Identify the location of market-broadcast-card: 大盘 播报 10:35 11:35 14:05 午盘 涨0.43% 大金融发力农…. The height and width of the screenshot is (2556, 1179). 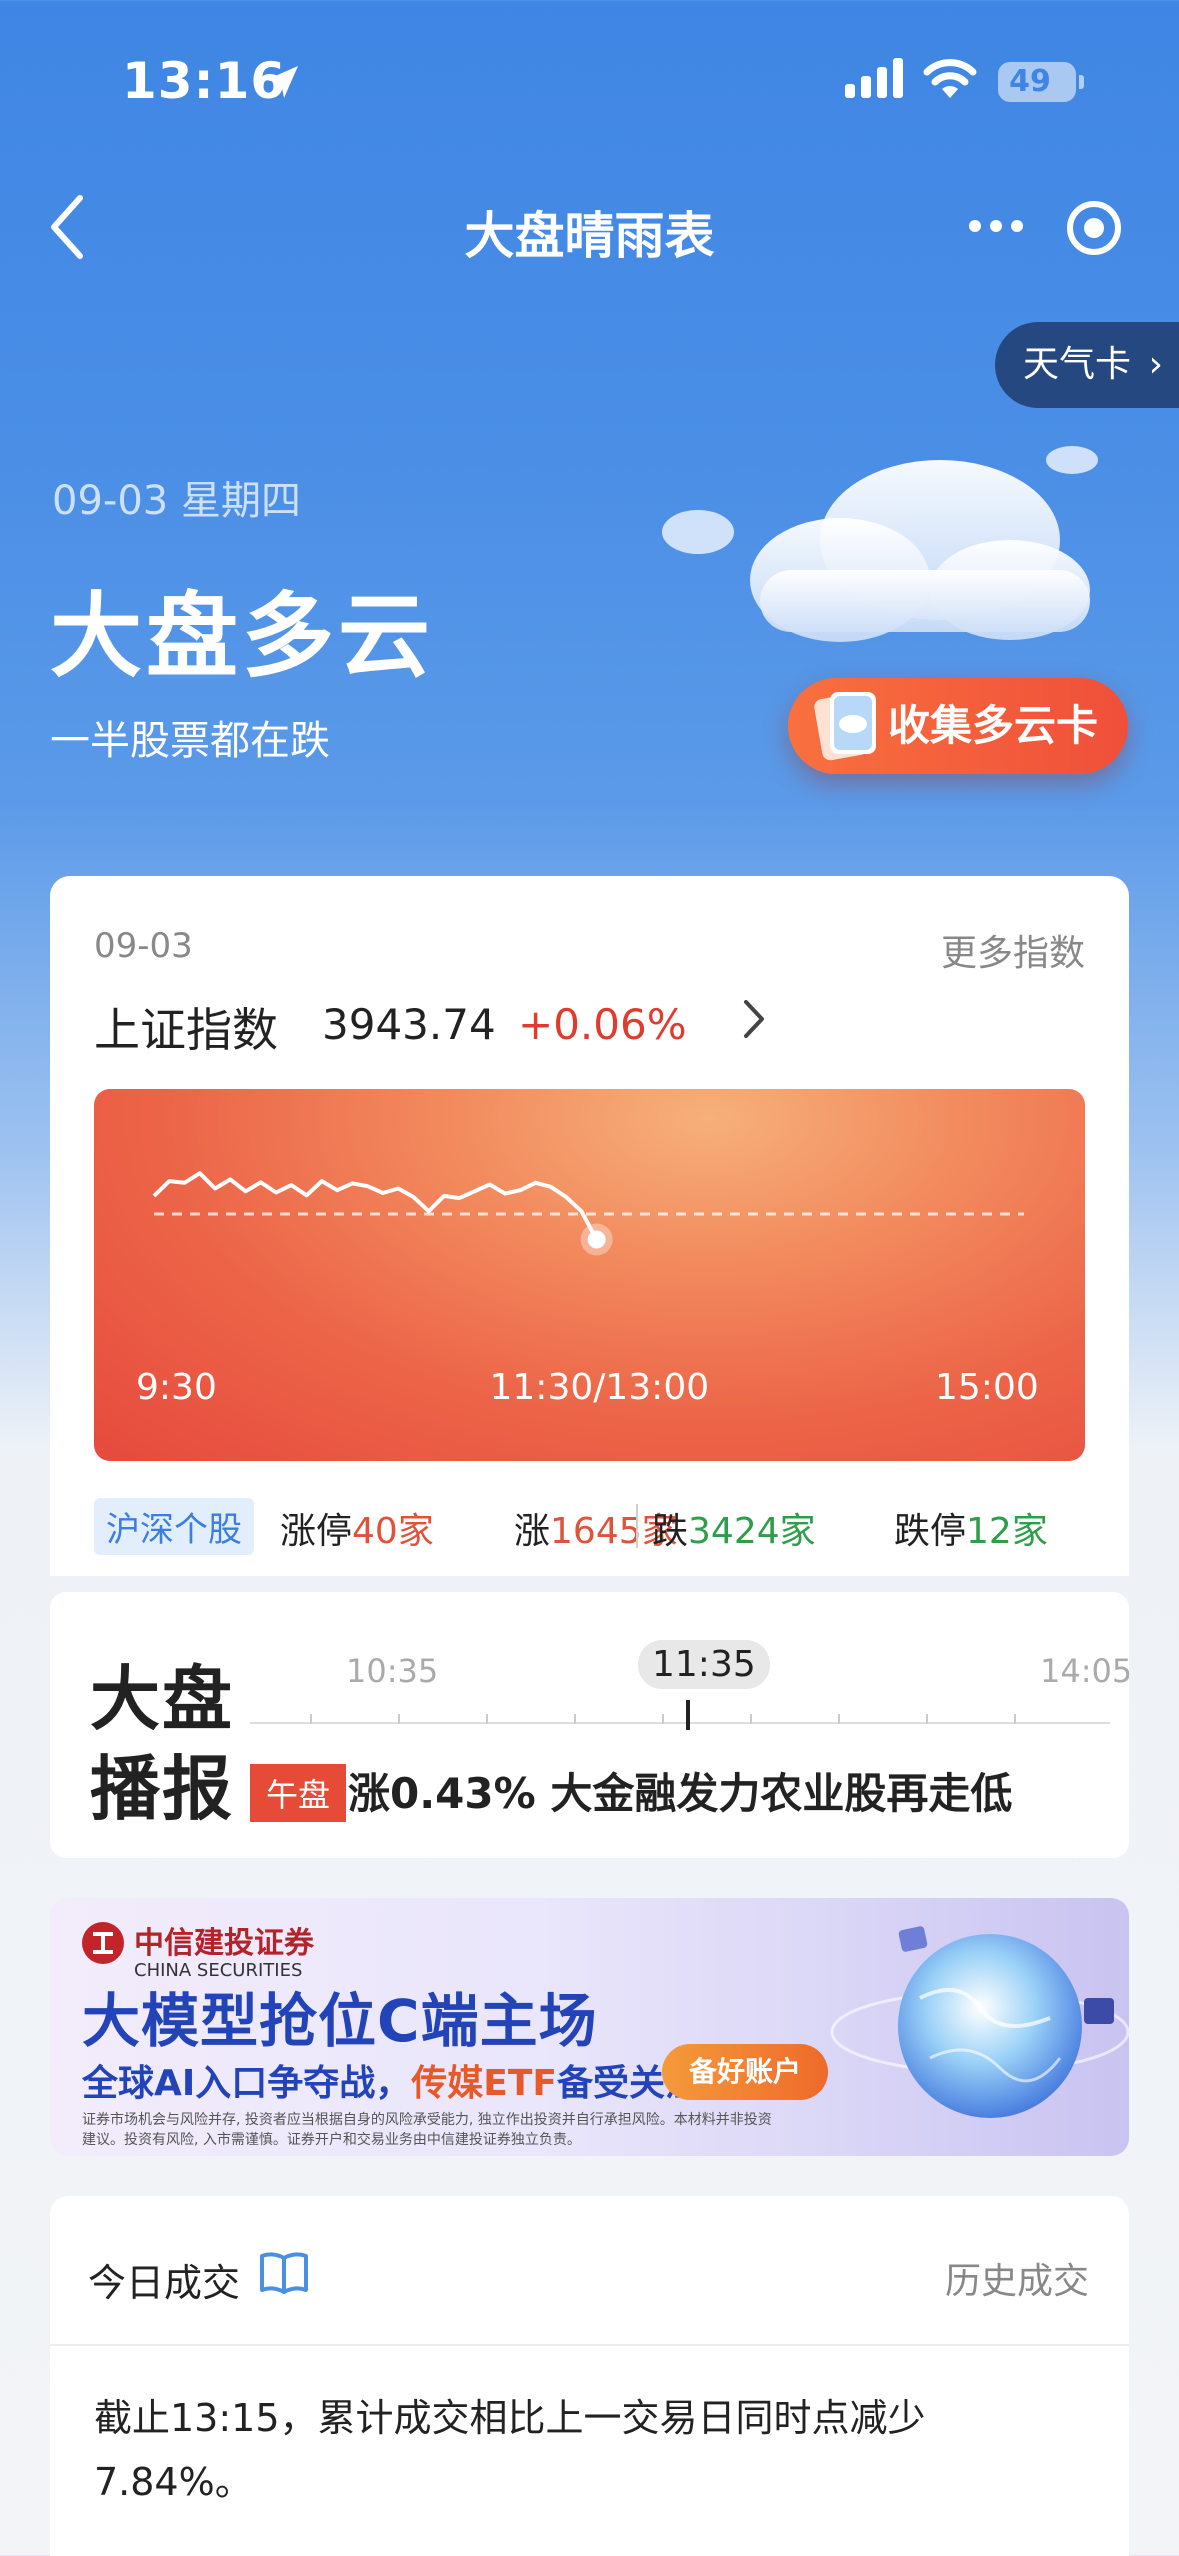
(589, 1725).